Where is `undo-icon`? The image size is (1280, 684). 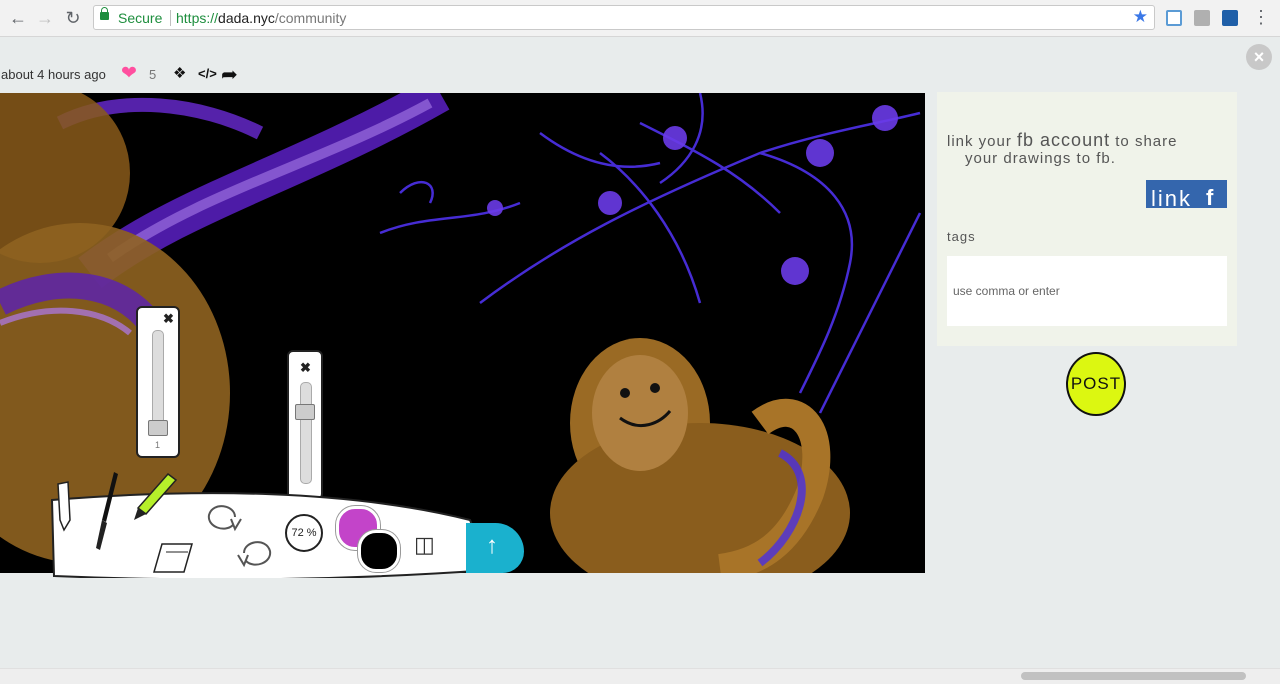
undo-icon is located at coordinates (254, 554).